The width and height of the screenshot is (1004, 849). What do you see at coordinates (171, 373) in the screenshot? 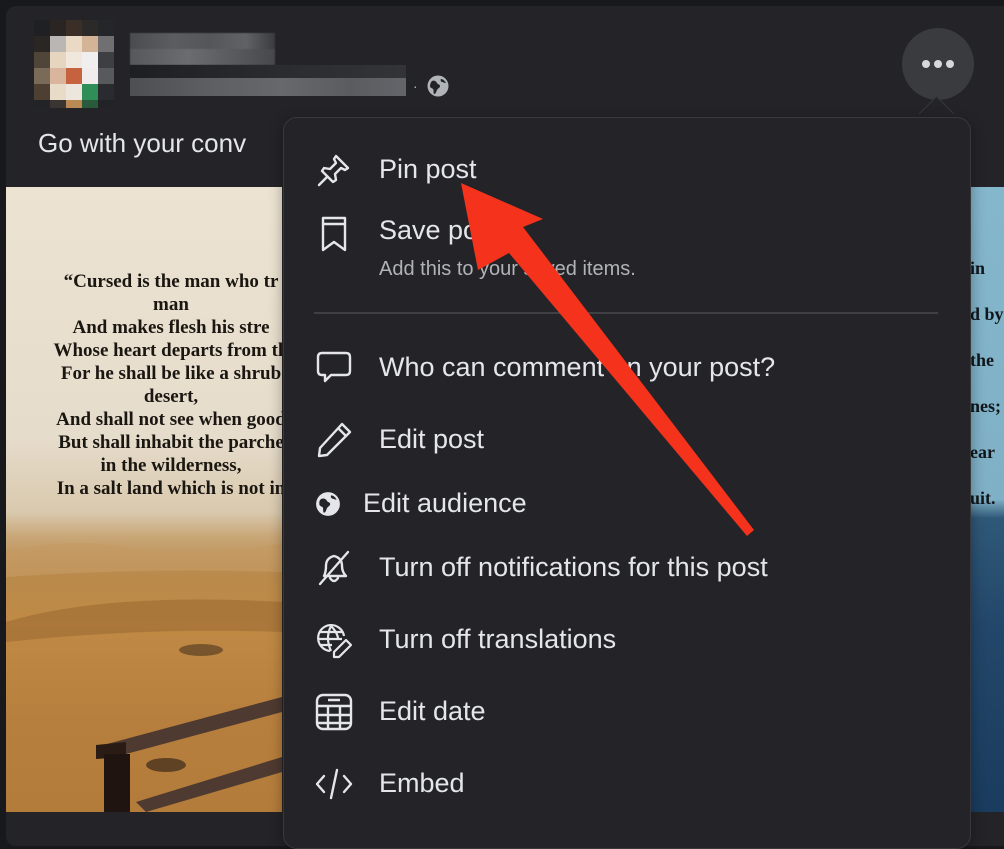
I see `poem-line: For he shall be like a shrub` at bounding box center [171, 373].